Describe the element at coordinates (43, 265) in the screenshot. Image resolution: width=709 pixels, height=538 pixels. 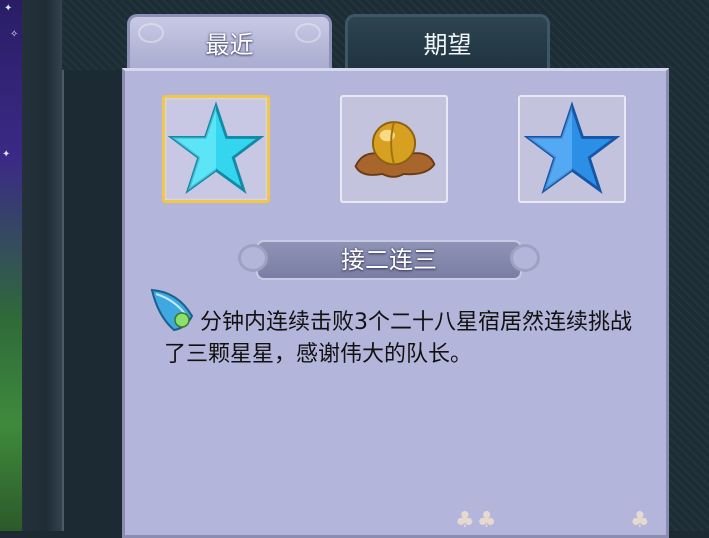
I see `window-frame-left` at that location.